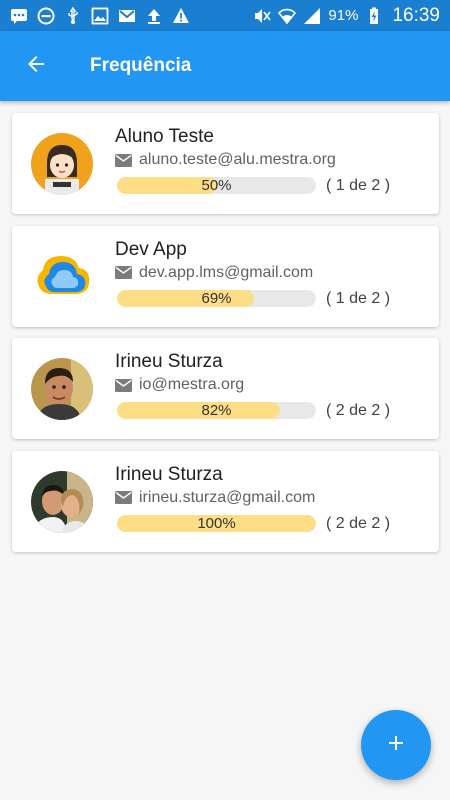 This screenshot has height=800, width=450. I want to click on gmail-icon, so click(127, 16).